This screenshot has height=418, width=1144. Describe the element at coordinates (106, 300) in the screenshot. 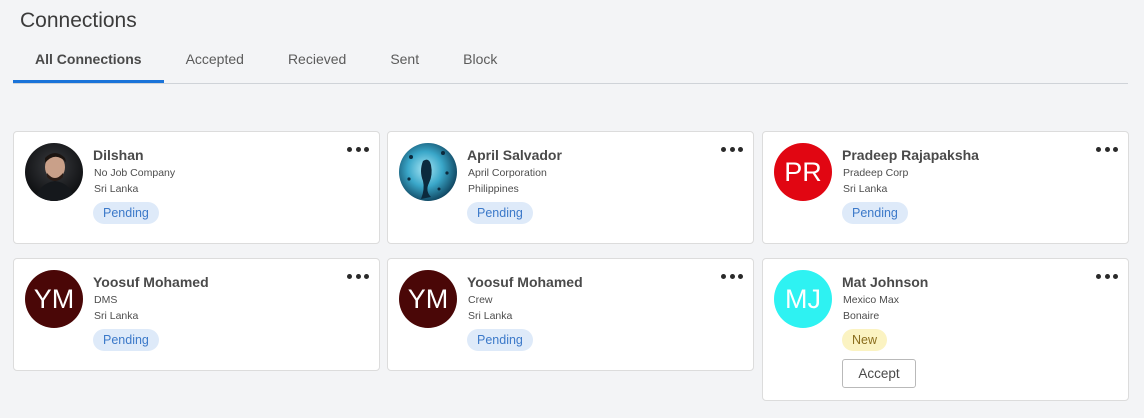

I see `connection-company: DMS` at that location.